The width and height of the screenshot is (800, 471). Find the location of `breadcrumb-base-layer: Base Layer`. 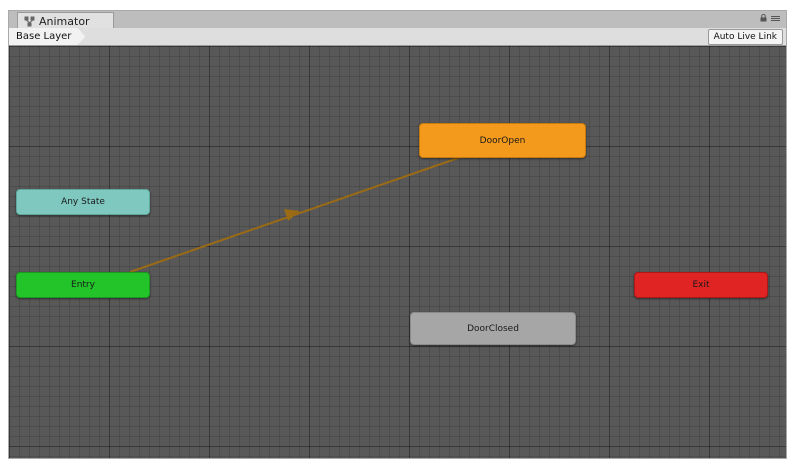

breadcrumb-base-layer: Base Layer is located at coordinates (47, 36).